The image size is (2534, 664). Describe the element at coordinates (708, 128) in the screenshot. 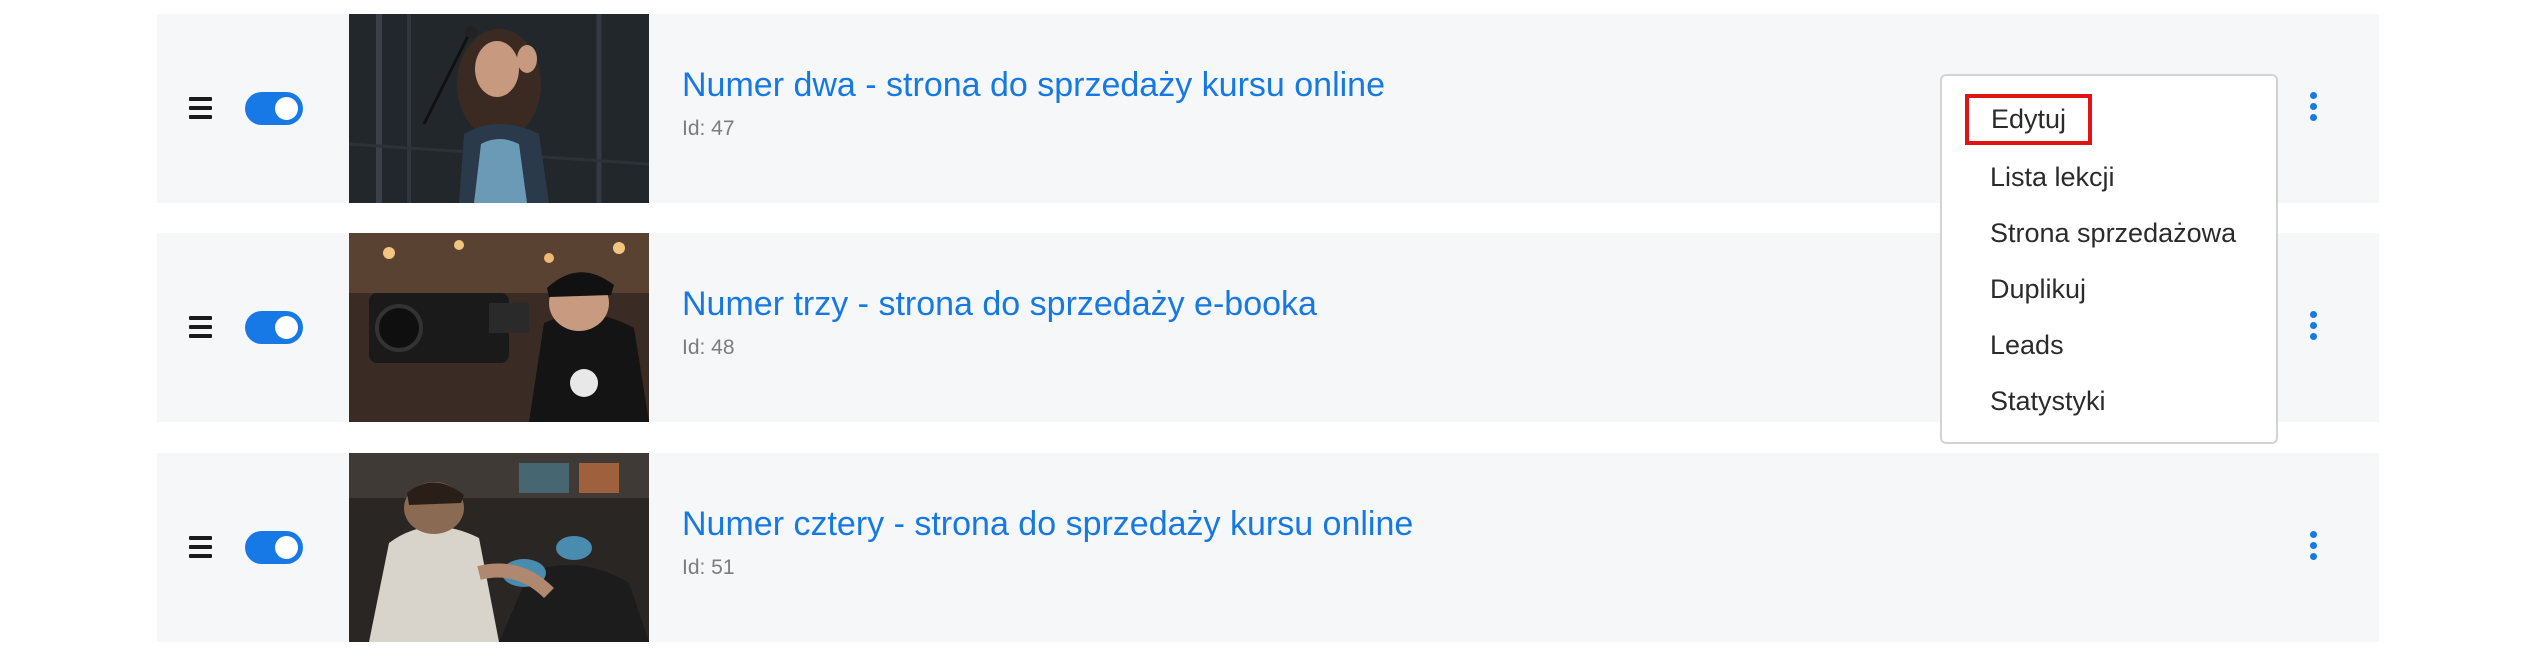

I see `course-id: Id: 47` at that location.